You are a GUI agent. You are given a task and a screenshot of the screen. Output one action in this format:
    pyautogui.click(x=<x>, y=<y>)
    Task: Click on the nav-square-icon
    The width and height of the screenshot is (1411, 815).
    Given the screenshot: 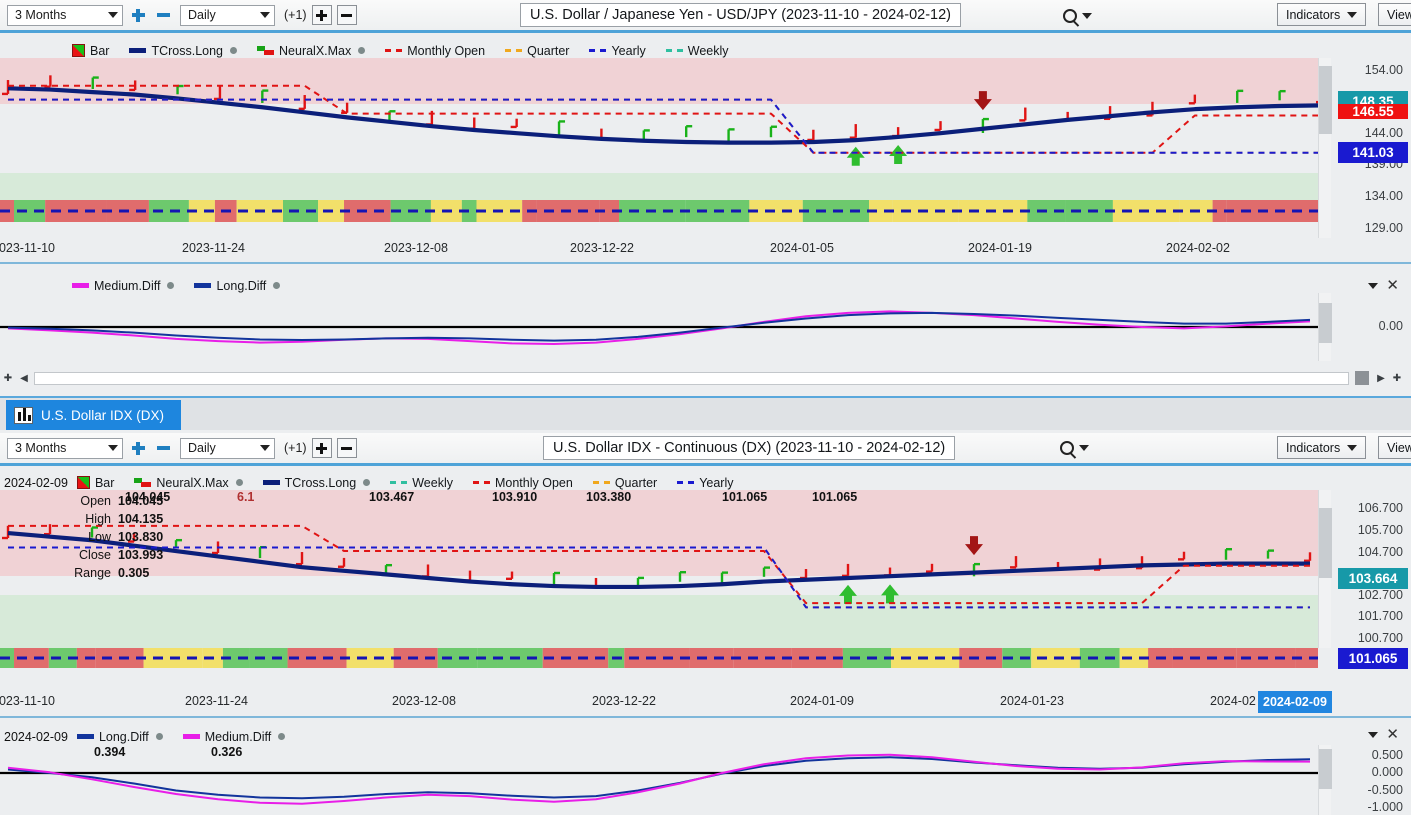 What is the action you would take?
    pyautogui.click(x=1362, y=378)
    